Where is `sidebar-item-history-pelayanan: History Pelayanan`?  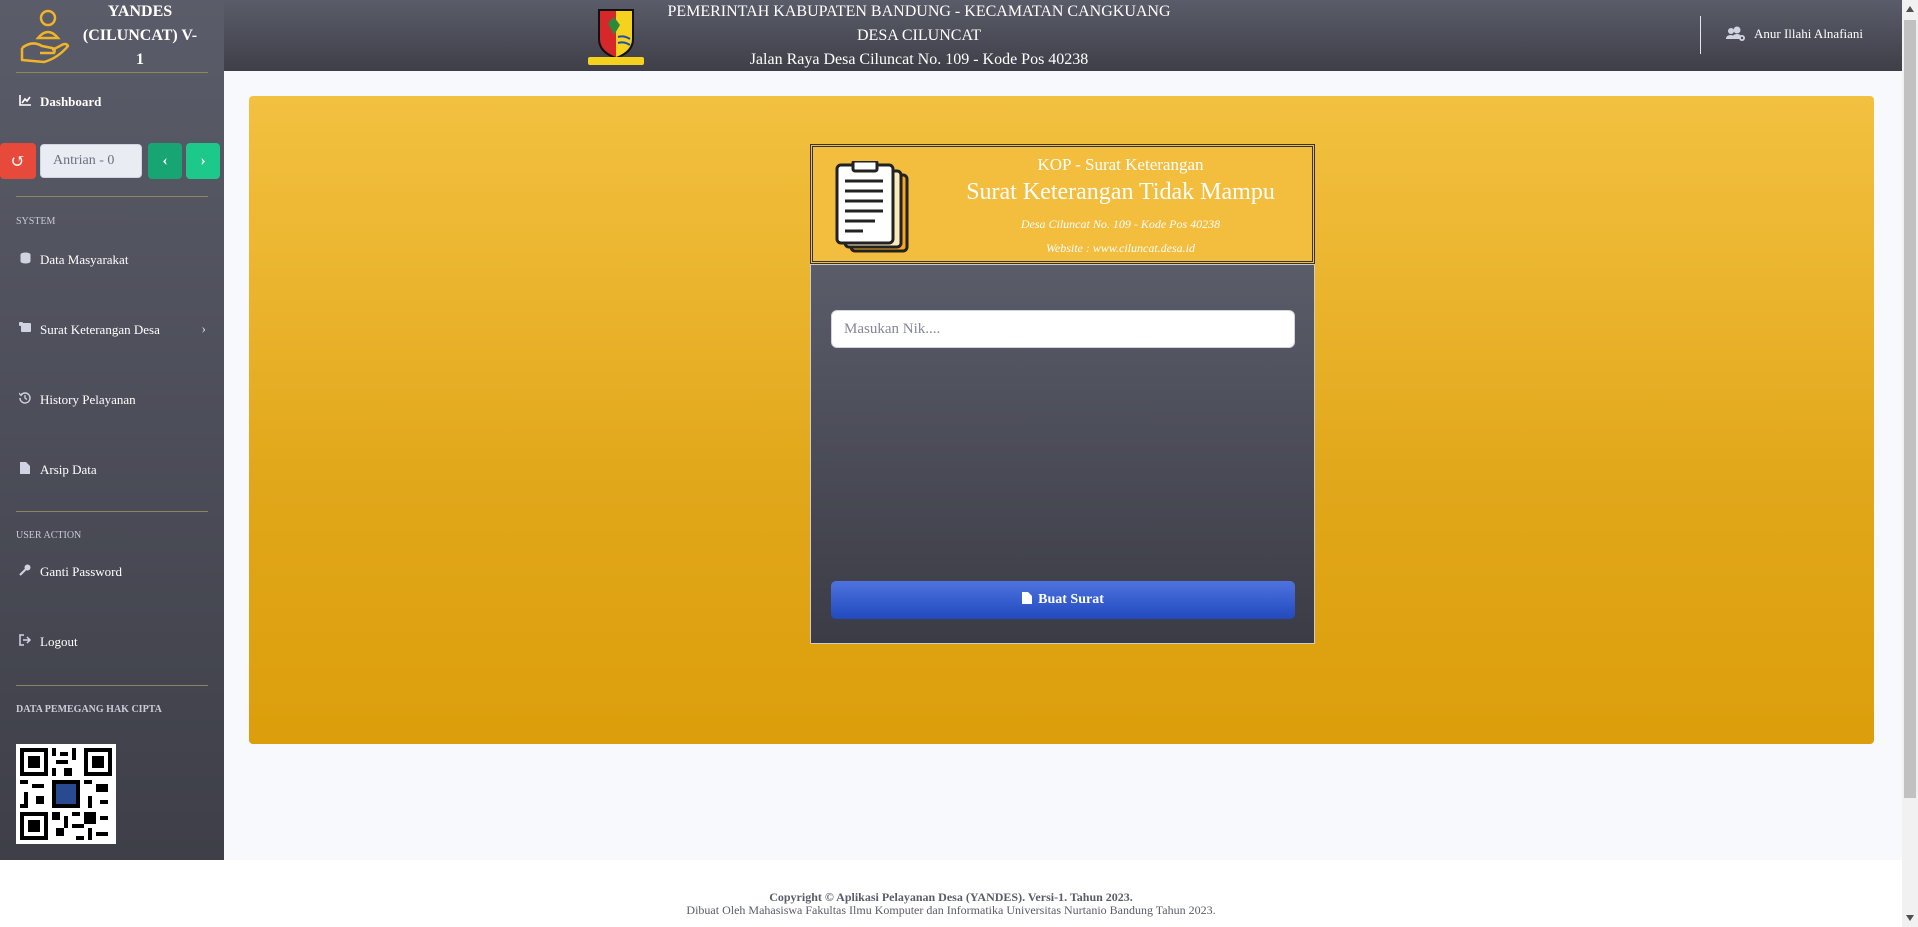
sidebar-item-history-pelayanan: History Pelayanan is located at coordinates (77, 400).